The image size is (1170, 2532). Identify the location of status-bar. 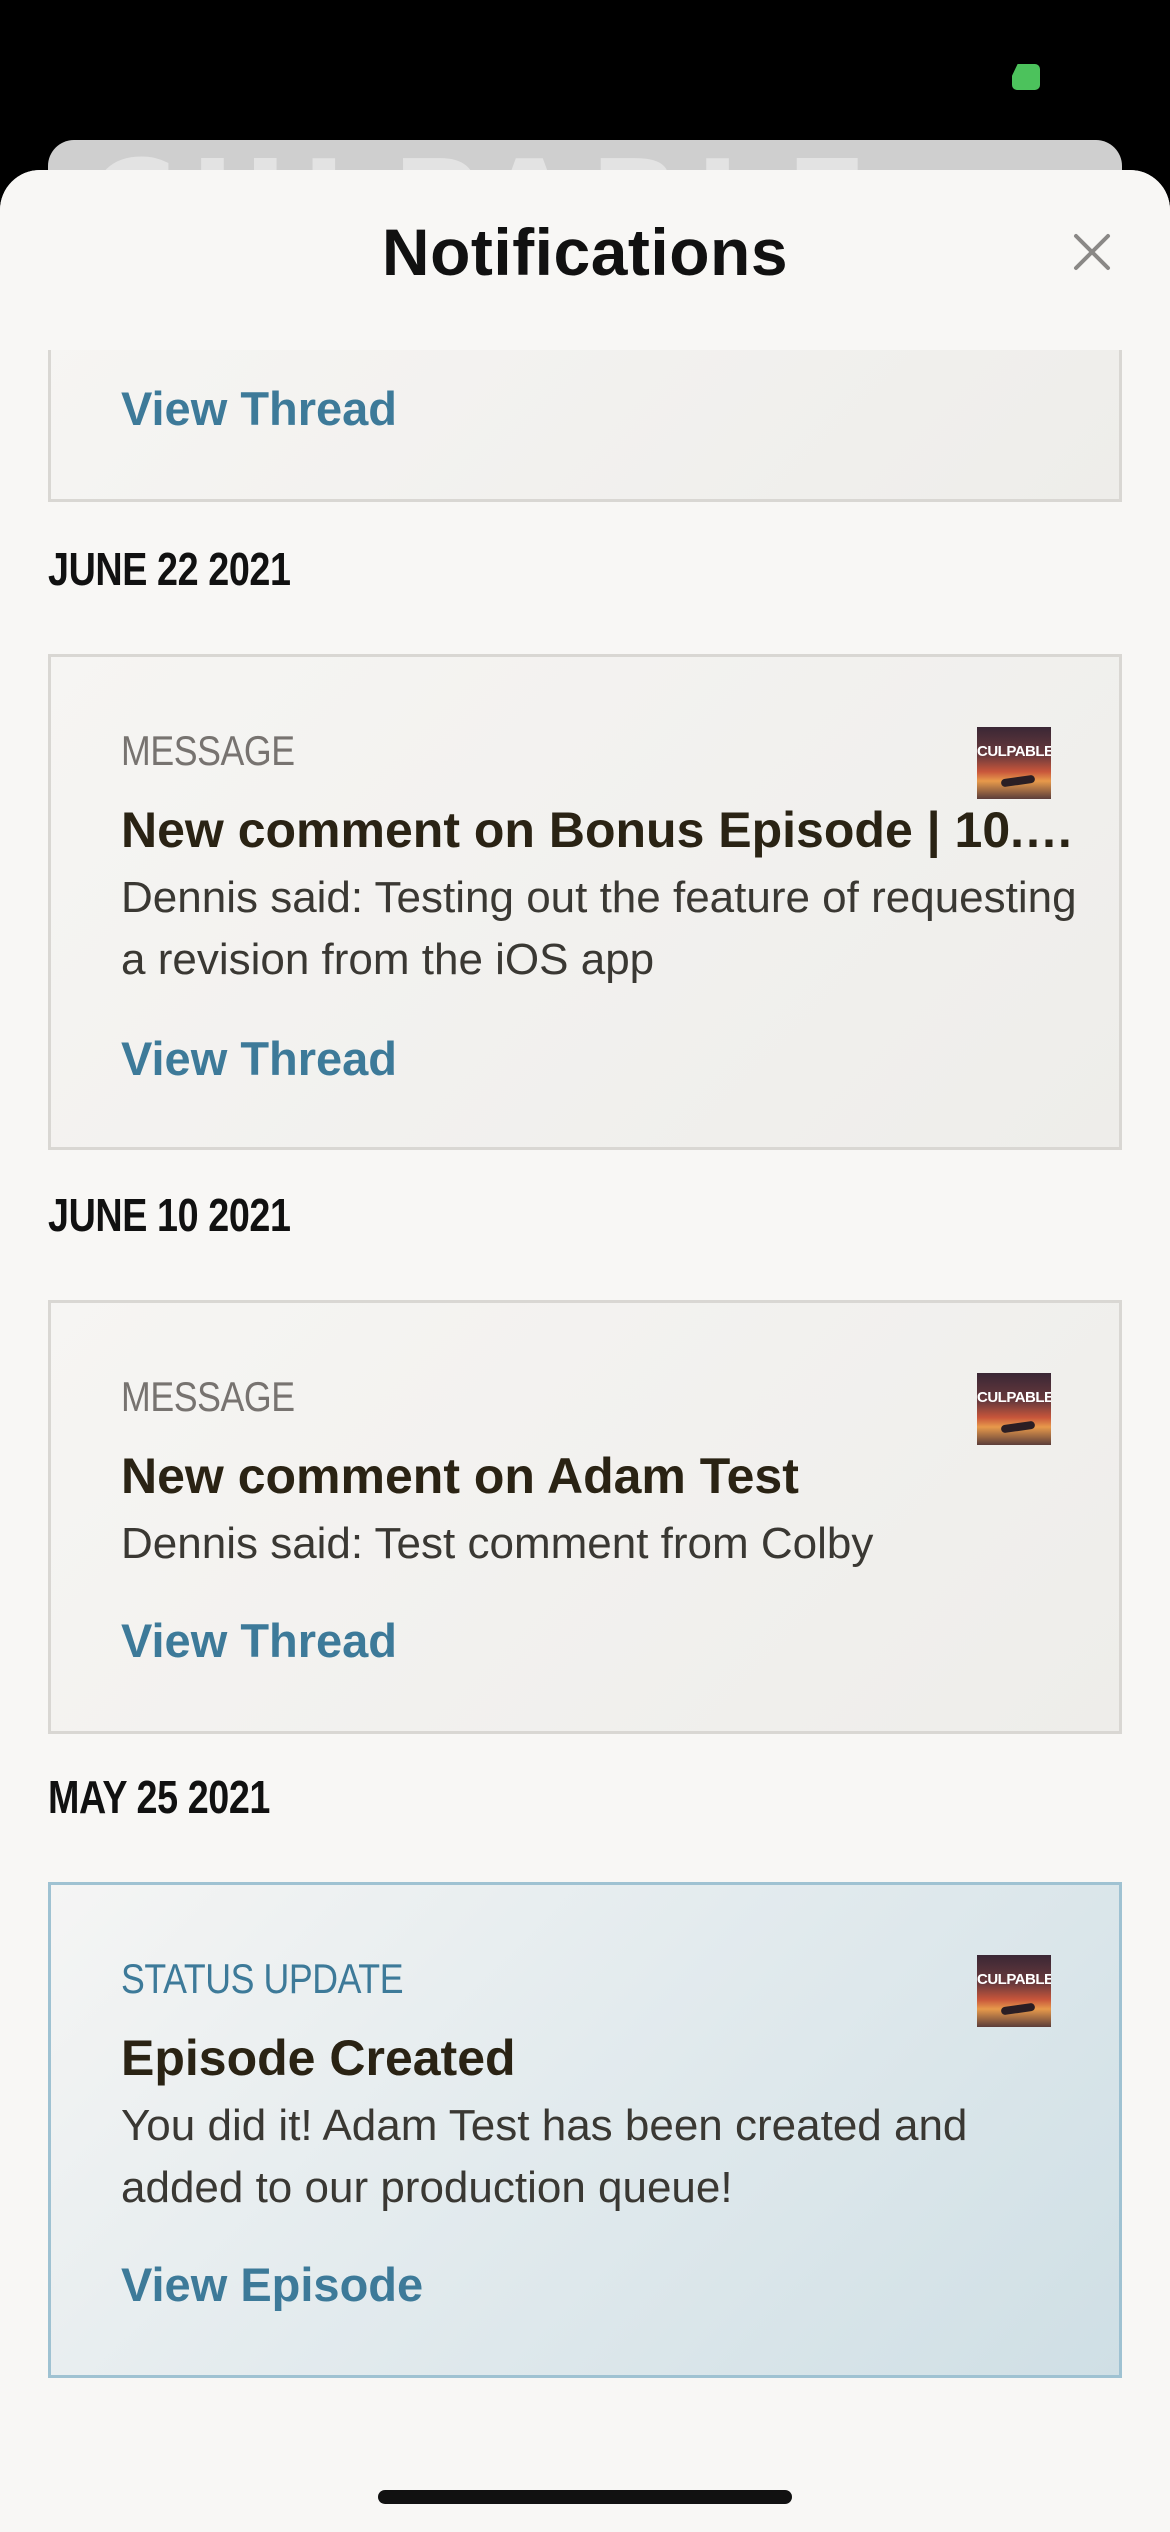
(585, 70).